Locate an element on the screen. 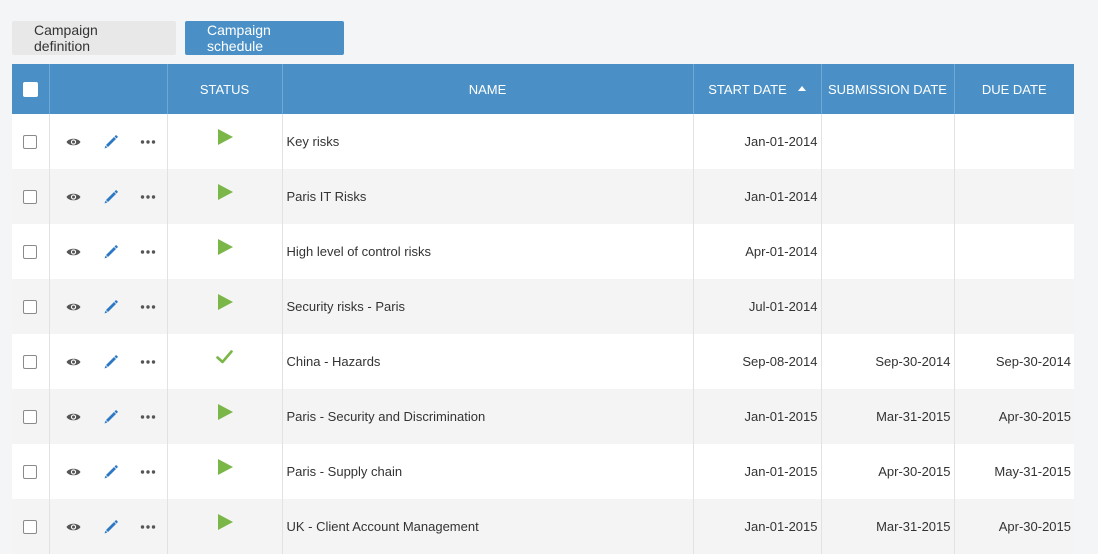 The width and height of the screenshot is (1098, 554). table-row: Paris IT Risks Jan-01-2014 is located at coordinates (543, 196).